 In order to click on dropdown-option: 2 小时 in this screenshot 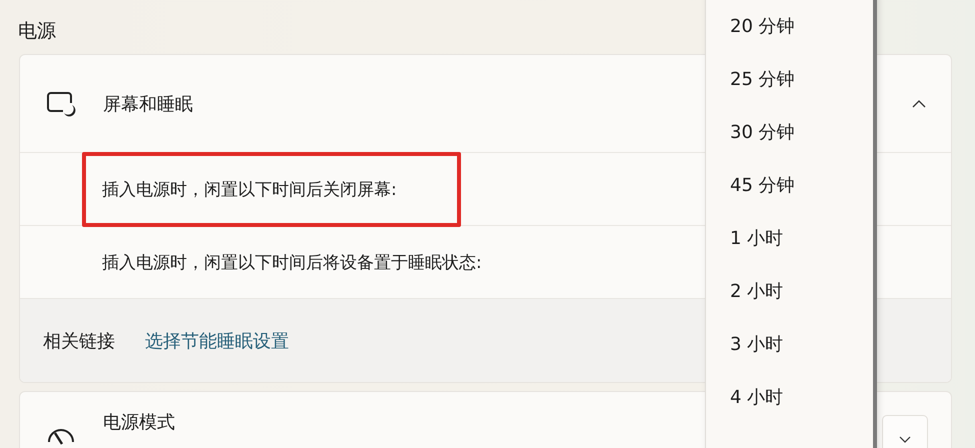, I will do `click(789, 303)`.